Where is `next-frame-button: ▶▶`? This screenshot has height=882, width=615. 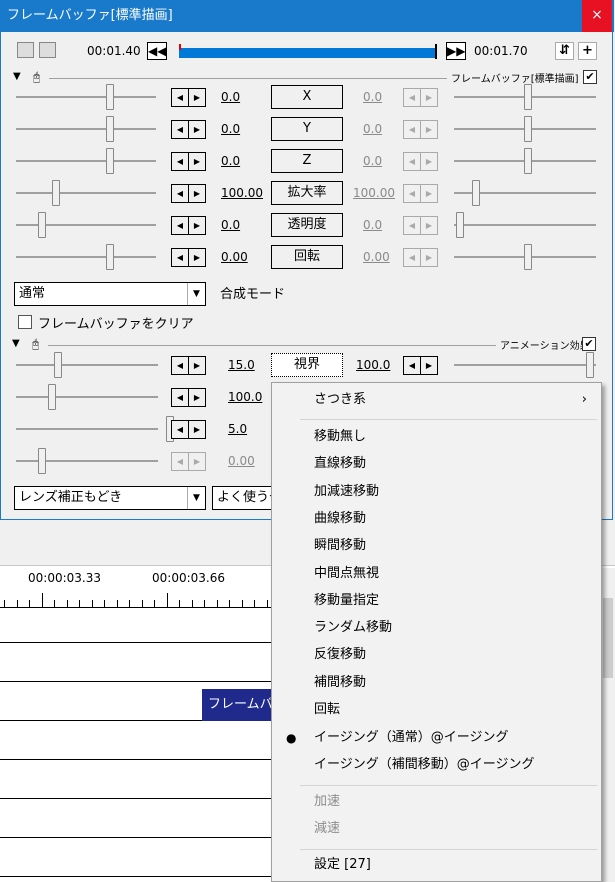 next-frame-button: ▶▶ is located at coordinates (456, 51).